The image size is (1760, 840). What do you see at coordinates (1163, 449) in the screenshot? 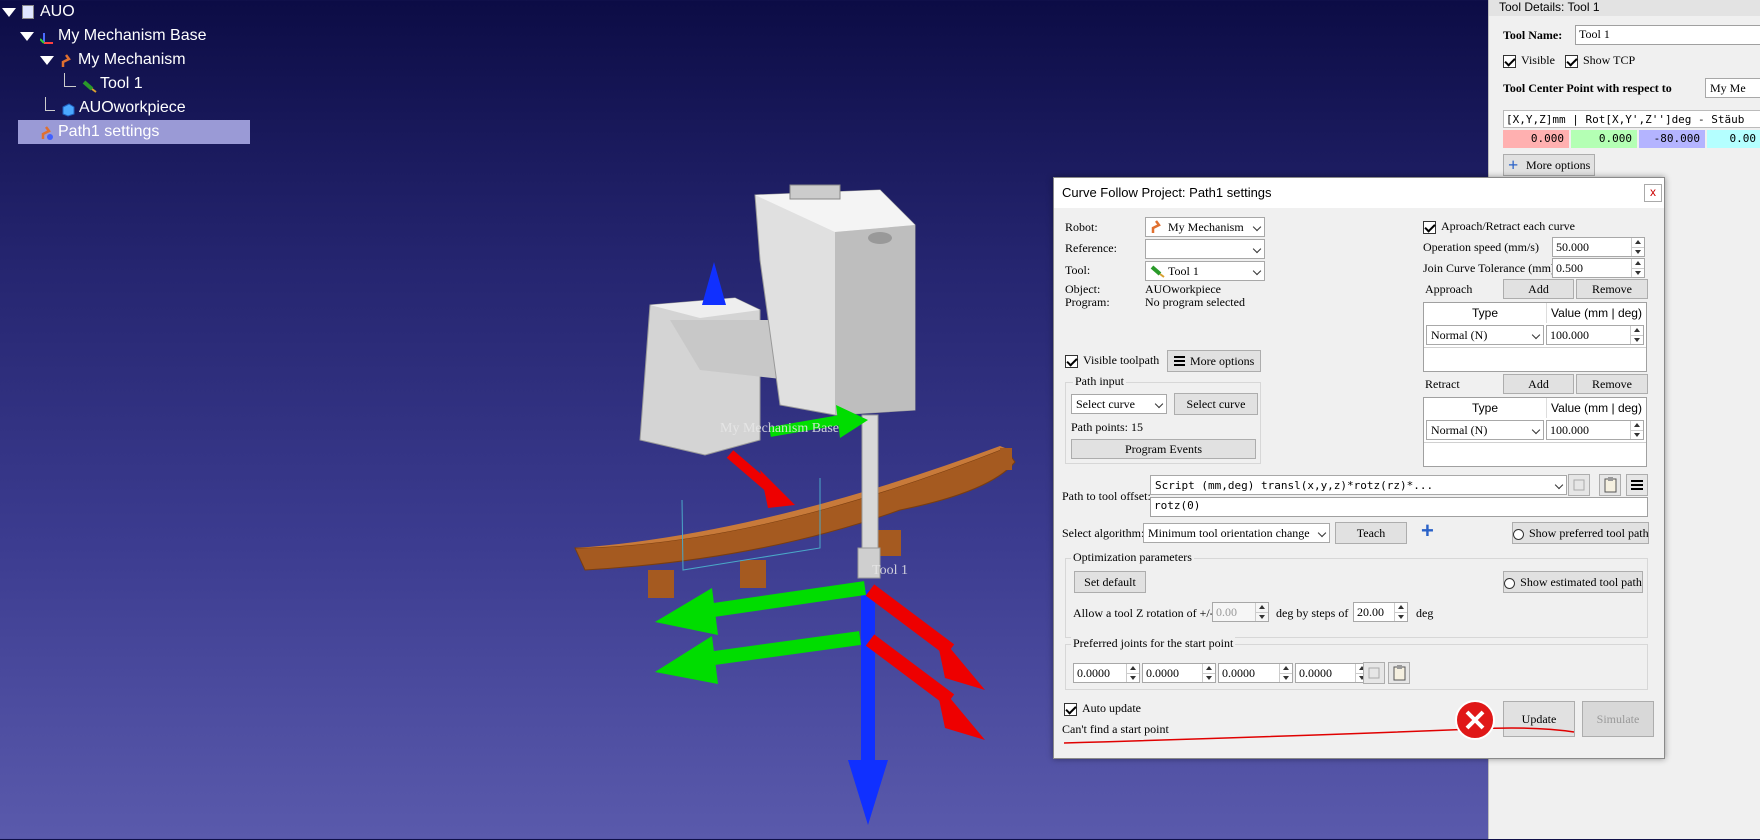
I see `program-events-button: Program Events` at bounding box center [1163, 449].